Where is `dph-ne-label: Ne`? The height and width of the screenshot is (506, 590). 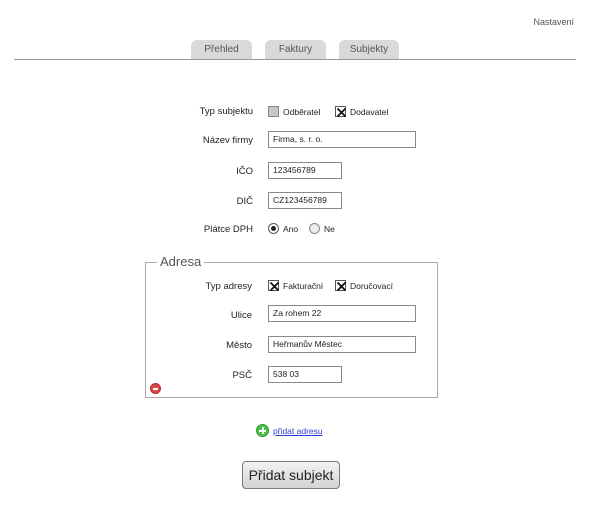
dph-ne-label: Ne is located at coordinates (329, 229).